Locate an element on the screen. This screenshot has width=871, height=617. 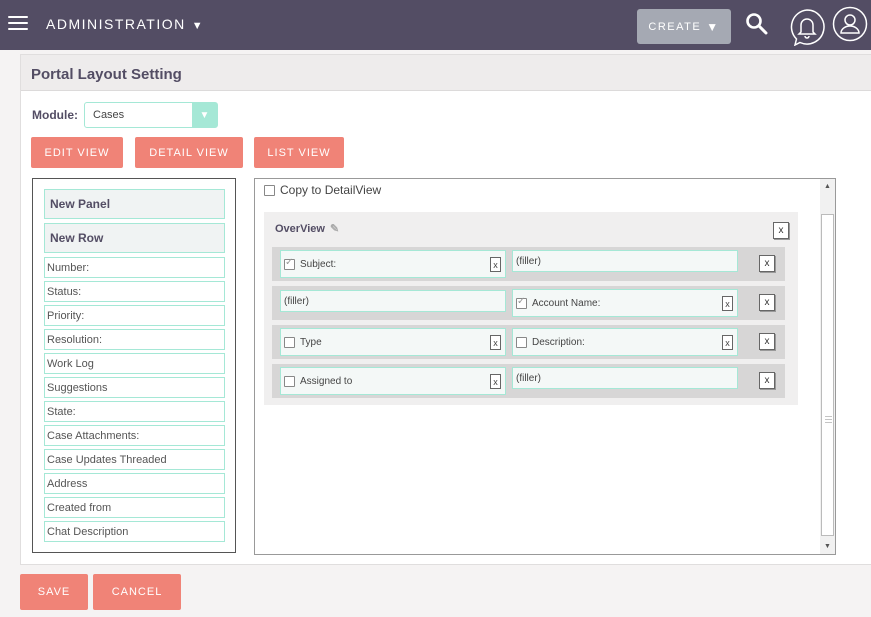
create-button: CREATE ▼ is located at coordinates (684, 26).